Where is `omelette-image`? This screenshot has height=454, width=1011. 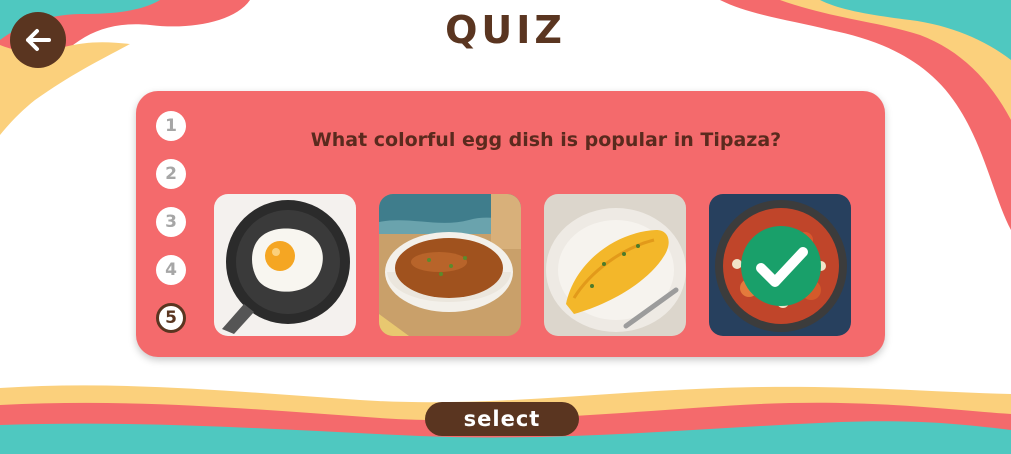
omelette-image is located at coordinates (615, 265).